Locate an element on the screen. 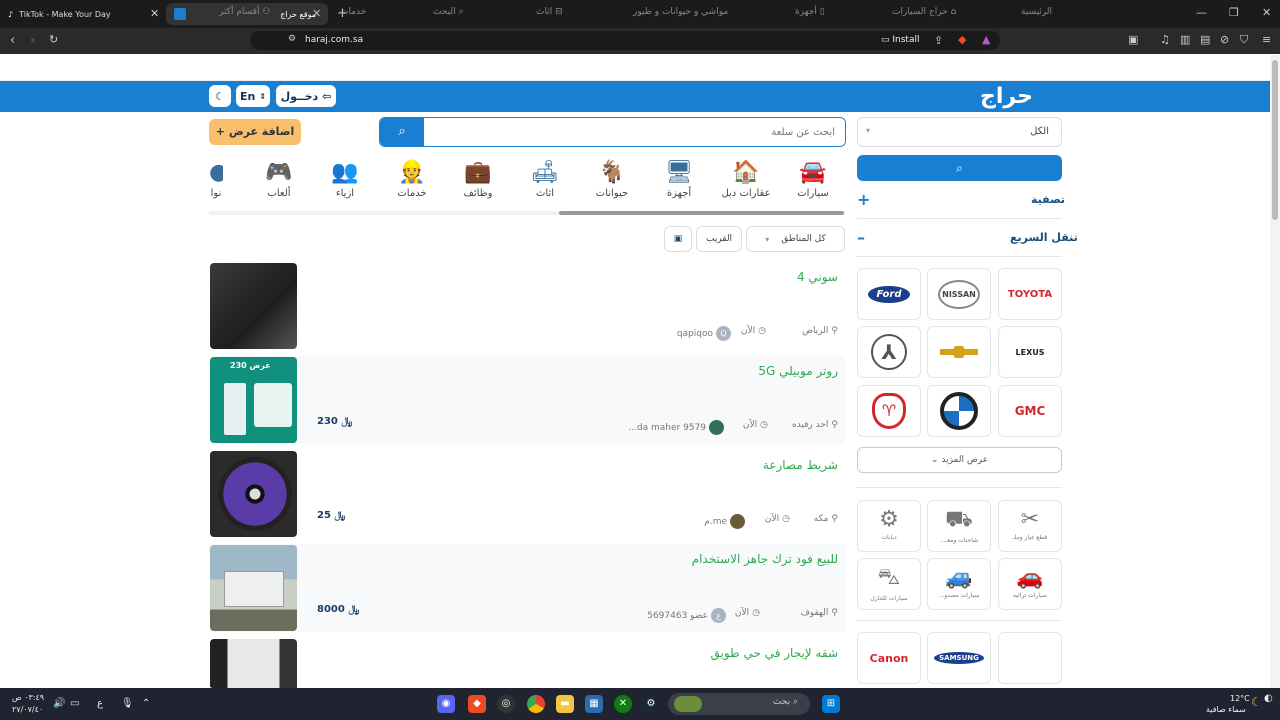 Image resolution: width=1280 pixels, height=720 pixels. steam-icon: ⚙ is located at coordinates (651, 704).